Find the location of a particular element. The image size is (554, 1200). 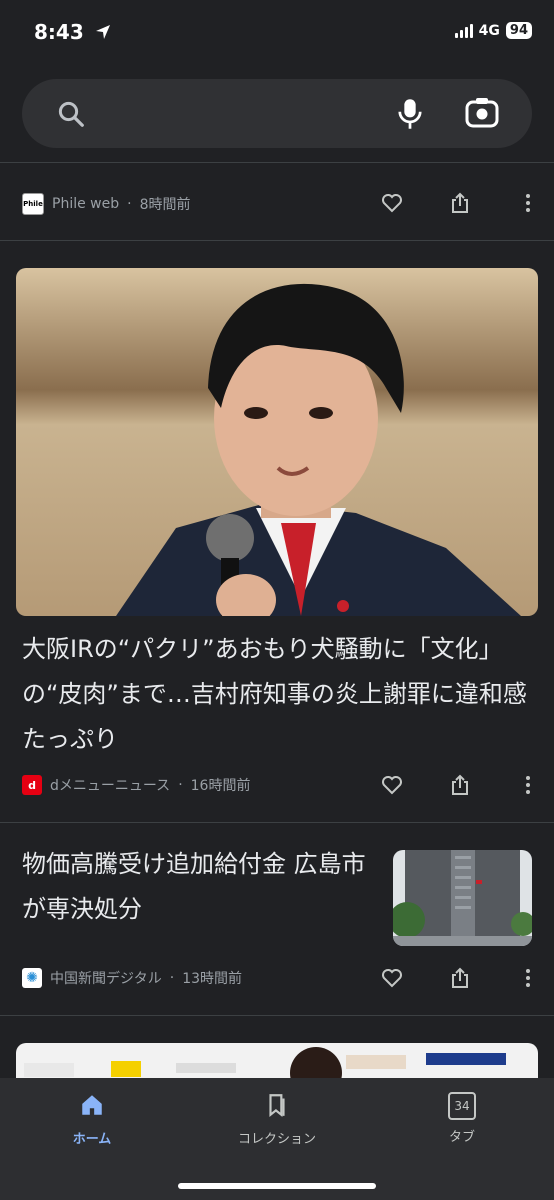

search-input is located at coordinates (244, 115).